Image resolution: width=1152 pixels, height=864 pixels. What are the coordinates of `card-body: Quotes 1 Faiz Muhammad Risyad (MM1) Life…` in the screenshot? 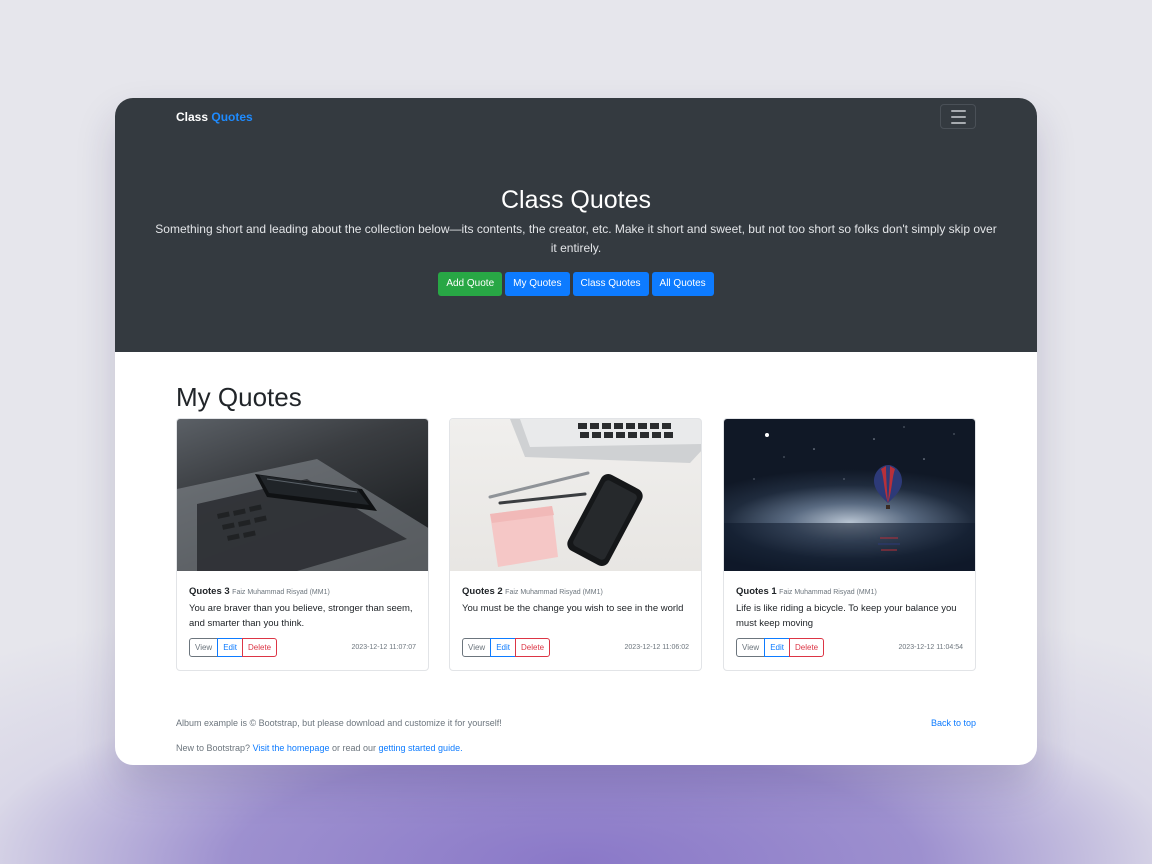 It's located at (849, 602).